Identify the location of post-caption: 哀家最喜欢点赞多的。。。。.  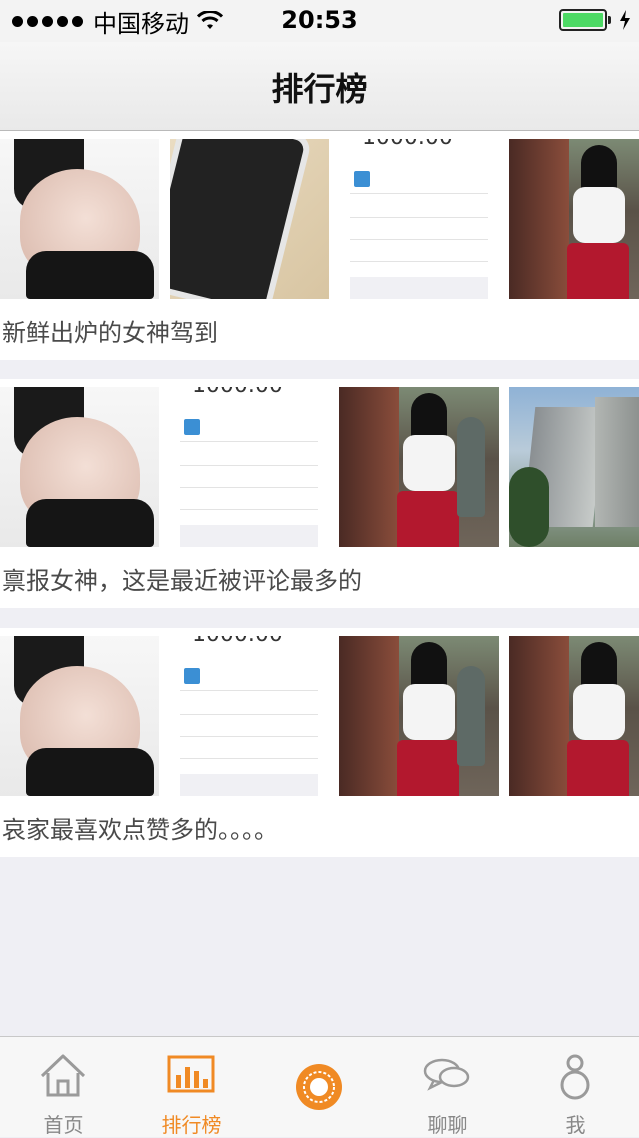
(140, 830).